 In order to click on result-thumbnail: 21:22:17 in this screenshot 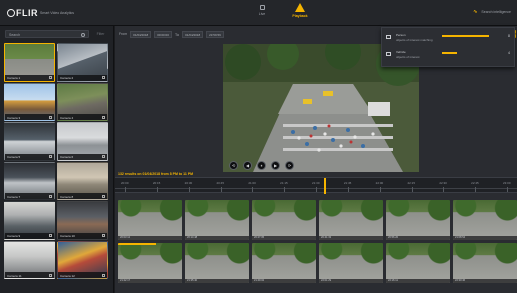, I will do `click(150, 263)`.